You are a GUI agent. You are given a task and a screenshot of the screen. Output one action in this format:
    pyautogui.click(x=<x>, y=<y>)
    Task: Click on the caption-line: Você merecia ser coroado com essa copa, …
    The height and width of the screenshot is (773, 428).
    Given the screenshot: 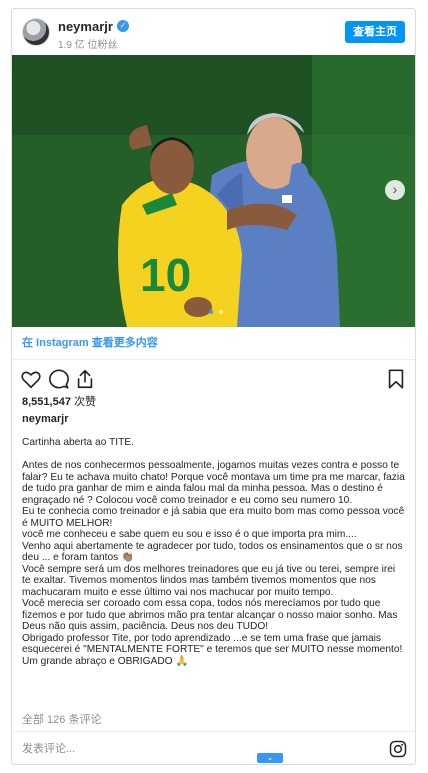 What is the action you would take?
    pyautogui.click(x=210, y=615)
    